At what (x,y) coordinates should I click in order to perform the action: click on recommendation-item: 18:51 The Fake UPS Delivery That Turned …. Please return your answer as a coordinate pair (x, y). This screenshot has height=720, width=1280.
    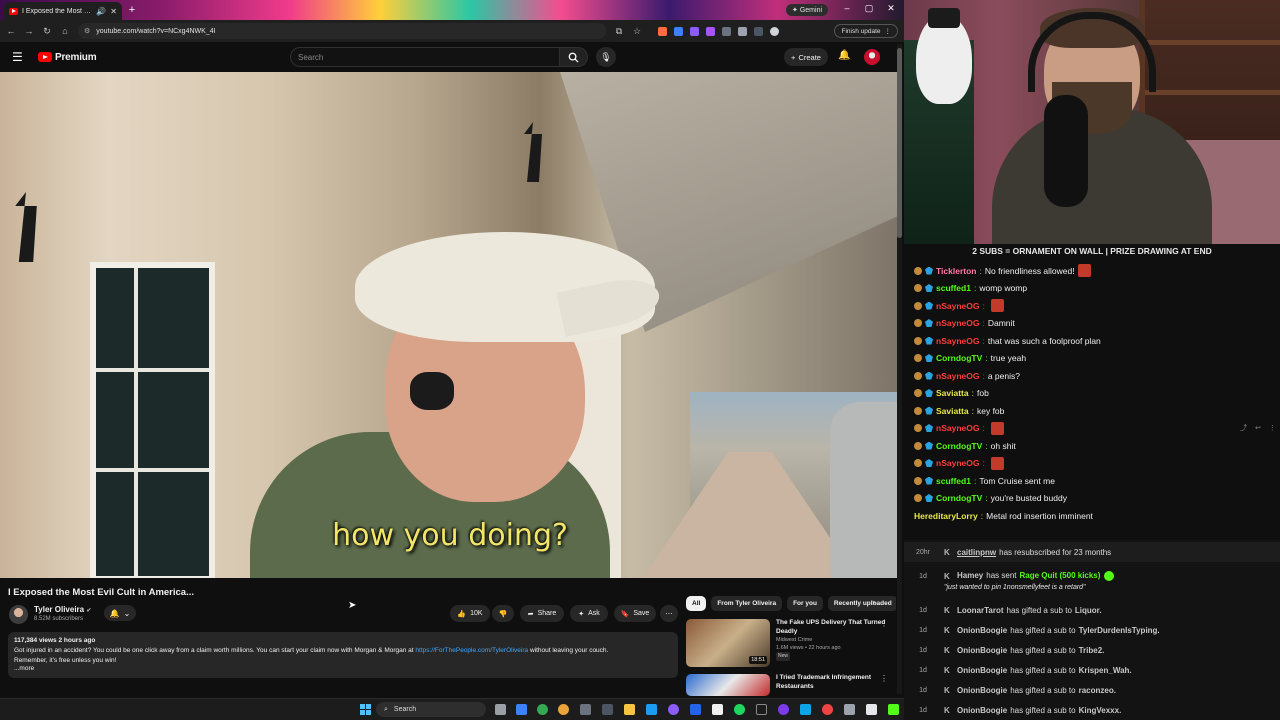
    Looking at the image, I should click on (791, 644).